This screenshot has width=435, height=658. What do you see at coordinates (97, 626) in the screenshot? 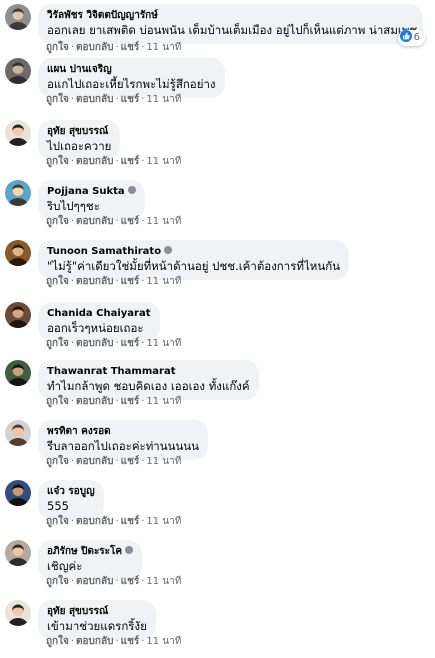
I see `comment-text: เข้ามาช่วยแดรกริ้งัย` at bounding box center [97, 626].